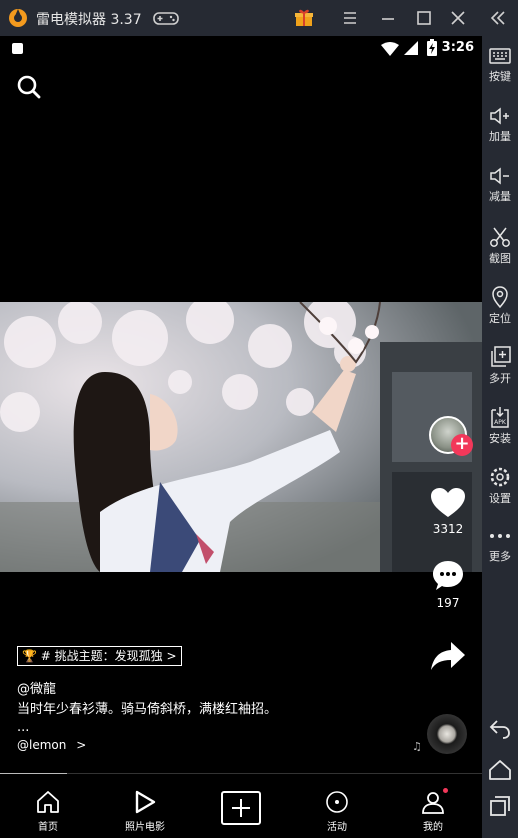  I want to click on scissors-icon, so click(500, 237).